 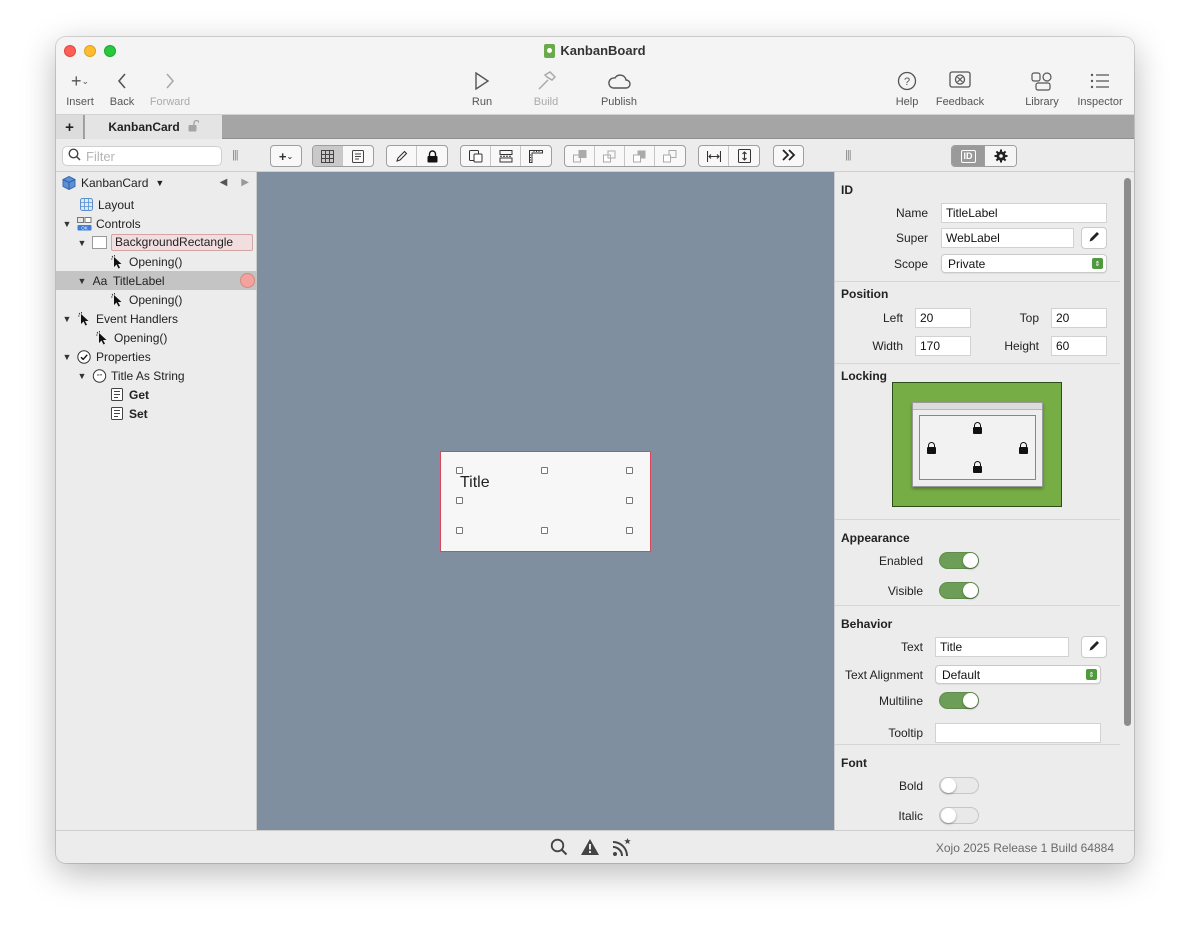 What do you see at coordinates (1007, 238) in the screenshot?
I see `super-field: WebLabel` at bounding box center [1007, 238].